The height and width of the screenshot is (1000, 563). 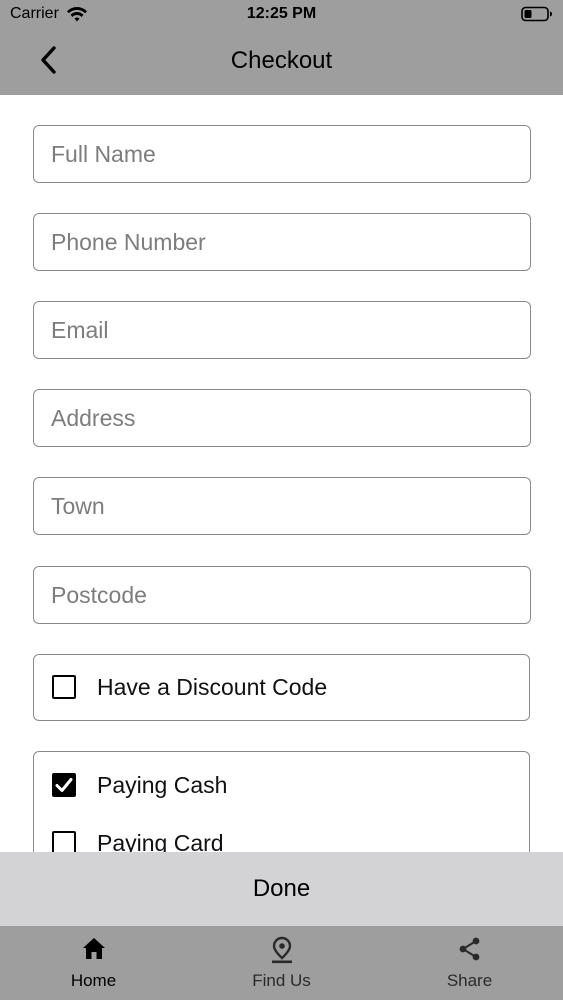 I want to click on address-input, so click(x=282, y=418).